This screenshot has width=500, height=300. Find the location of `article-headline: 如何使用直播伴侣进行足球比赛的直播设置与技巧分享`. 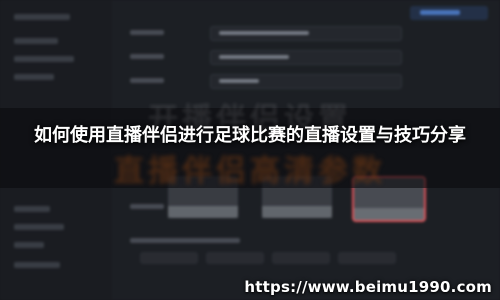

article-headline: 如何使用直播伴侣进行足球比赛的直播设置与技巧分享 is located at coordinates (250, 135).